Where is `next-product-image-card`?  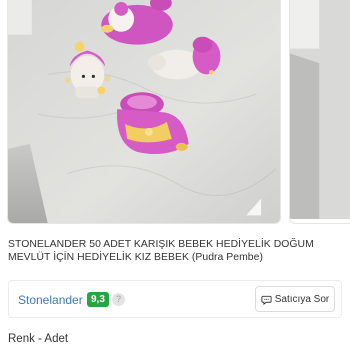 next-product-image-card is located at coordinates (319, 112).